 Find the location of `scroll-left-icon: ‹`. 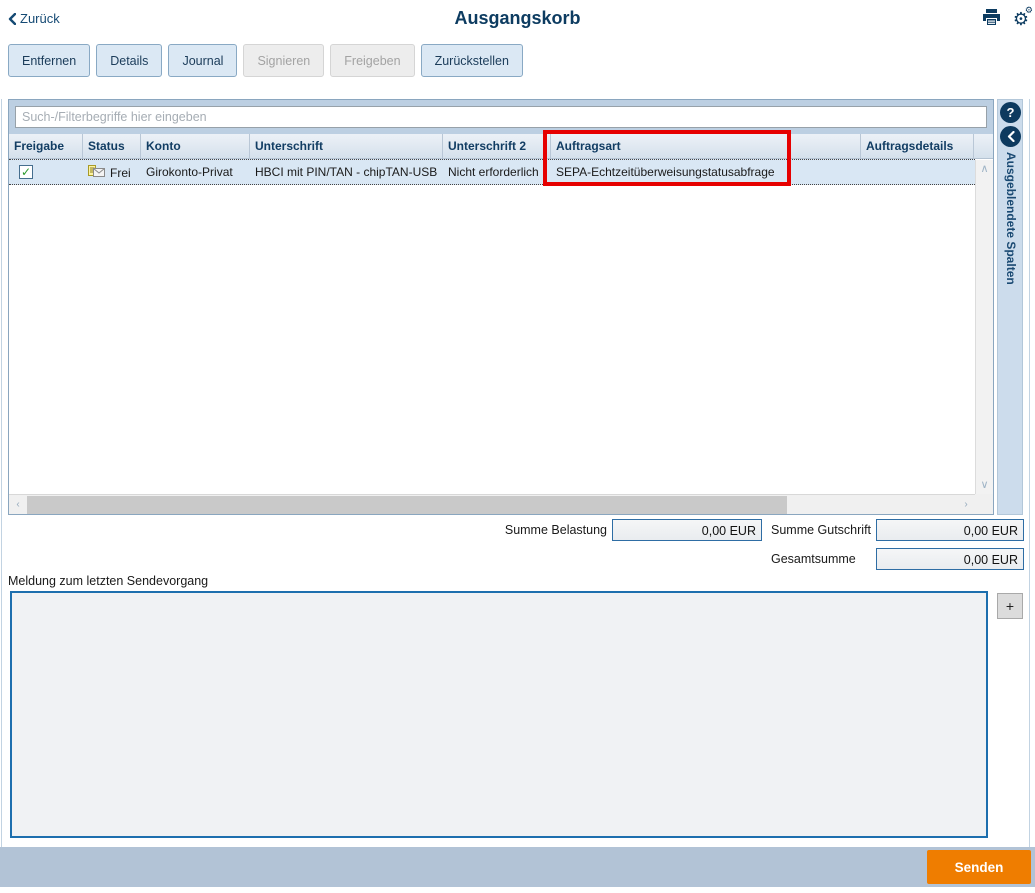

scroll-left-icon: ‹ is located at coordinates (18, 504).